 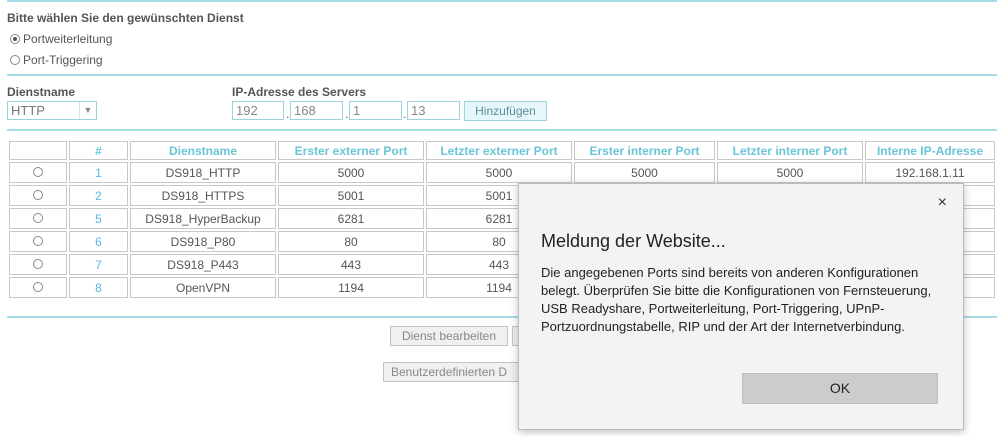 I want to click on row-ext-first: 443, so click(x=351, y=264).